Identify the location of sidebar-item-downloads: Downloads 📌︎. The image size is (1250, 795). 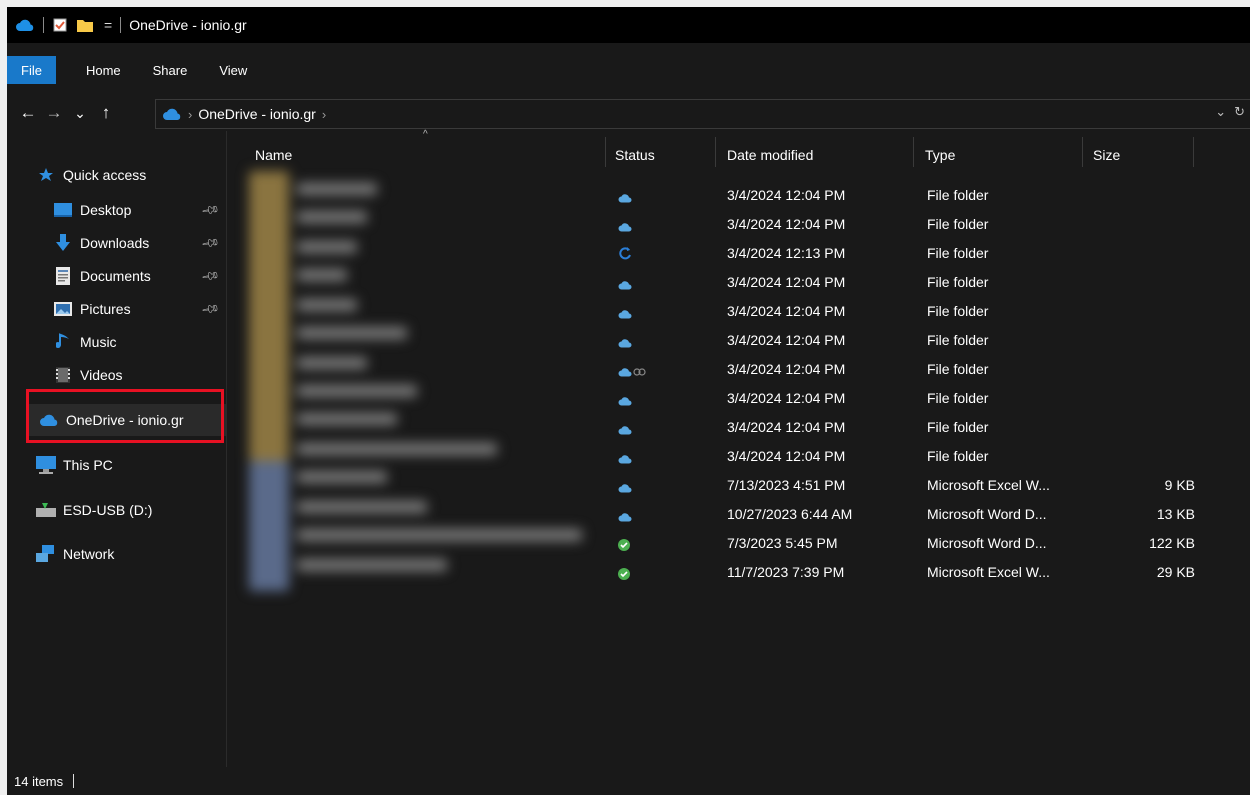
(139, 243).